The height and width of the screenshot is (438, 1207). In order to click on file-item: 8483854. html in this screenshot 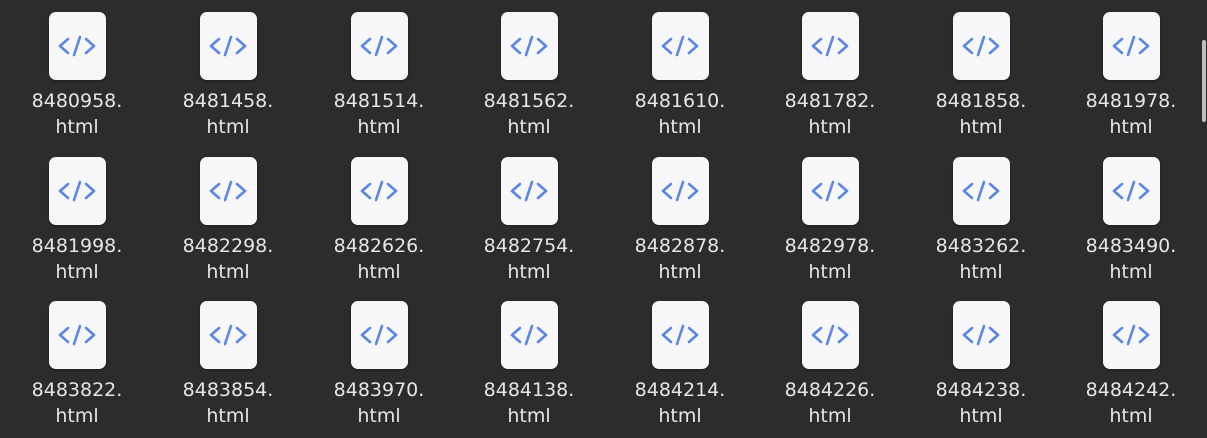, I will do `click(228, 359)`.